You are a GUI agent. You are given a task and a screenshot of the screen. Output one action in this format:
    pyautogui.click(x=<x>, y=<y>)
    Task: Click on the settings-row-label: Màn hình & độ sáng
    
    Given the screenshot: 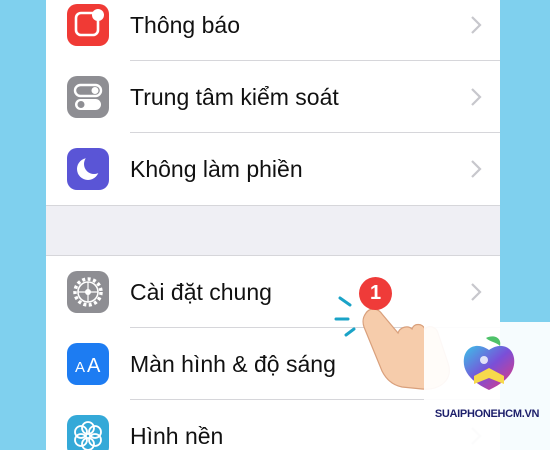 What is the action you would take?
    pyautogui.click(x=233, y=364)
    